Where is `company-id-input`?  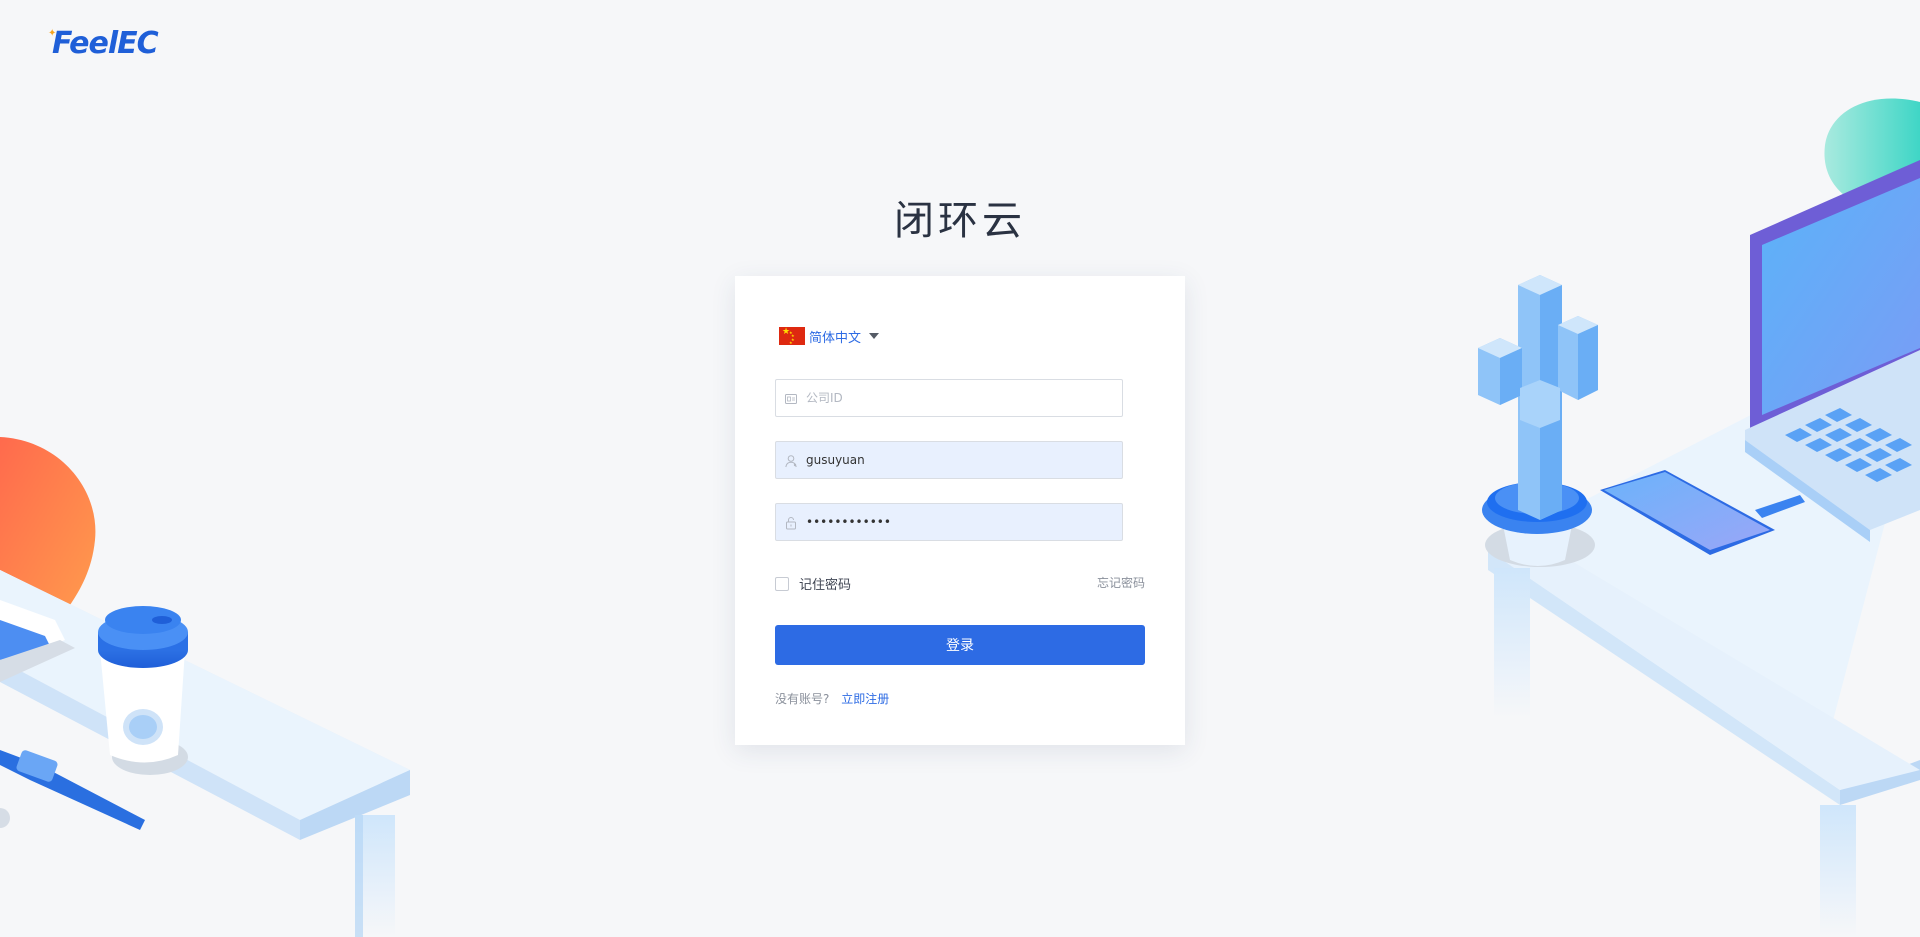
company-id-input is located at coordinates (961, 398).